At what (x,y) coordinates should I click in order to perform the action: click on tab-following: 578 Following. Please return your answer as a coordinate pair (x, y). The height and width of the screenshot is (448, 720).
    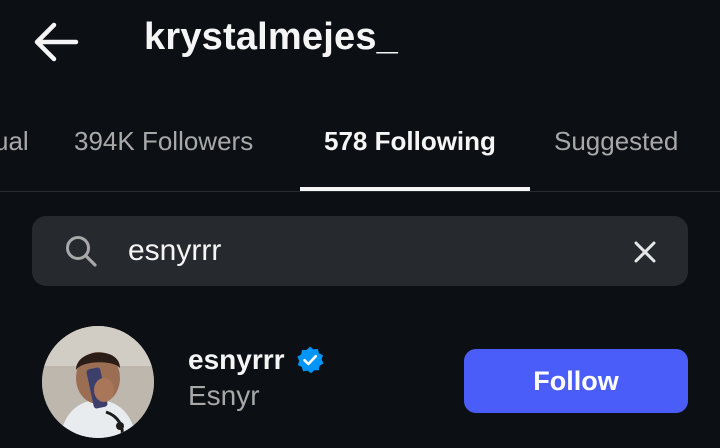
    Looking at the image, I should click on (410, 141).